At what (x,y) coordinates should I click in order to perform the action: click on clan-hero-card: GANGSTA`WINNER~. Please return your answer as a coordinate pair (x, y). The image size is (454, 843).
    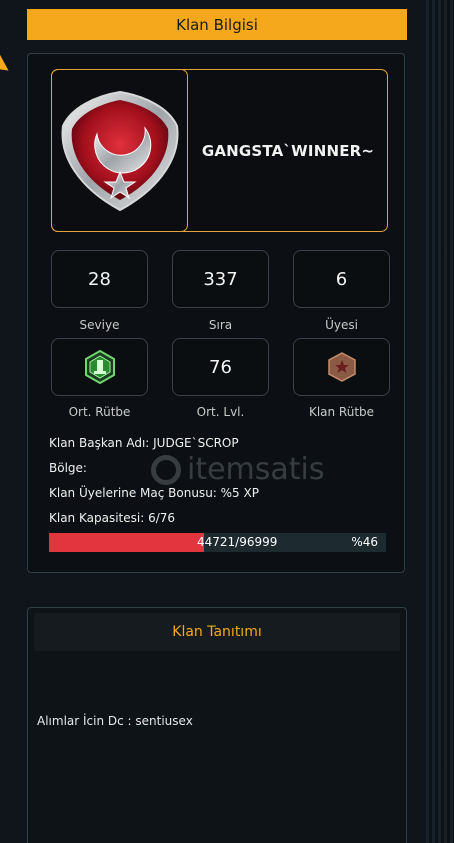
    Looking at the image, I should click on (219, 150).